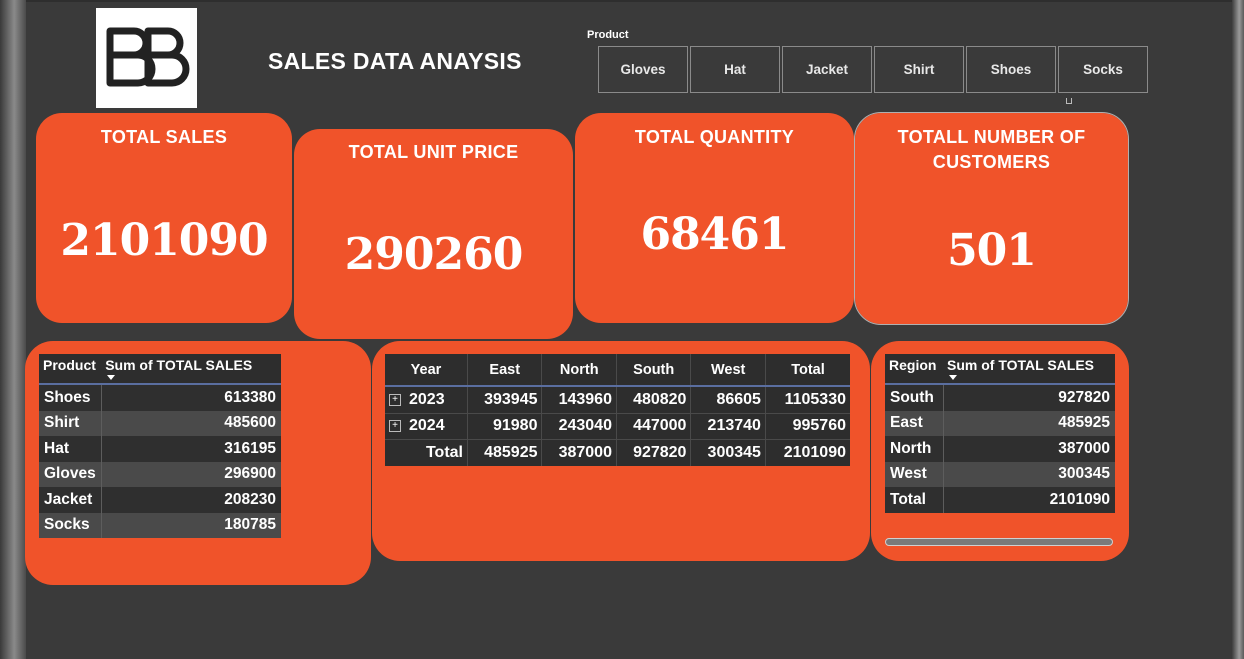 This screenshot has height=659, width=1244. Describe the element at coordinates (714, 234) in the screenshot. I see `kpi-value: 68461` at that location.